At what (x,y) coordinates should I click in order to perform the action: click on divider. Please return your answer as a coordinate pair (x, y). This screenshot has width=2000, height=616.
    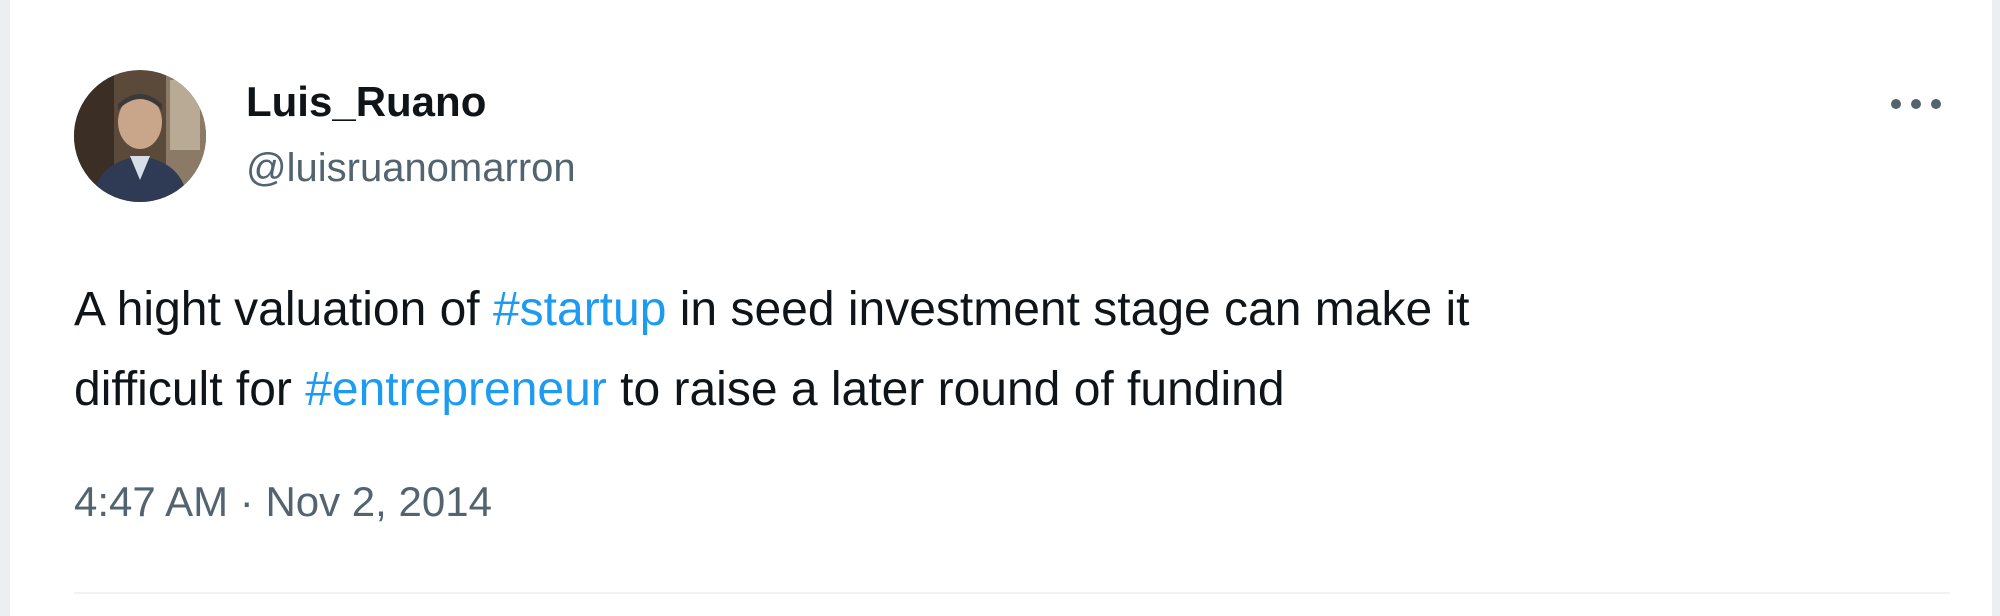
    Looking at the image, I should click on (1012, 593).